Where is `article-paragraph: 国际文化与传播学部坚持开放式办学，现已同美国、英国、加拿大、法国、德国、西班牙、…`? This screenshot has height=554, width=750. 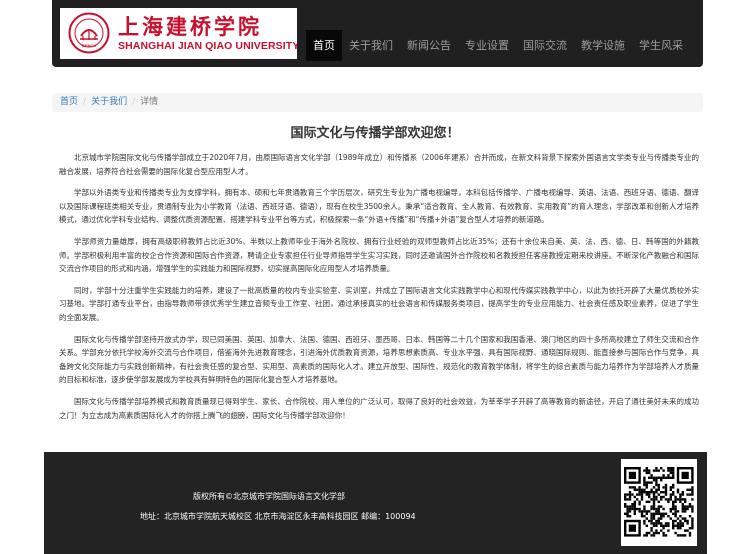 article-paragraph: 国际文化与传播学部坚持开放式办学，现已同美国、英国、加拿大、法国、德国、西班牙、… is located at coordinates (379, 359).